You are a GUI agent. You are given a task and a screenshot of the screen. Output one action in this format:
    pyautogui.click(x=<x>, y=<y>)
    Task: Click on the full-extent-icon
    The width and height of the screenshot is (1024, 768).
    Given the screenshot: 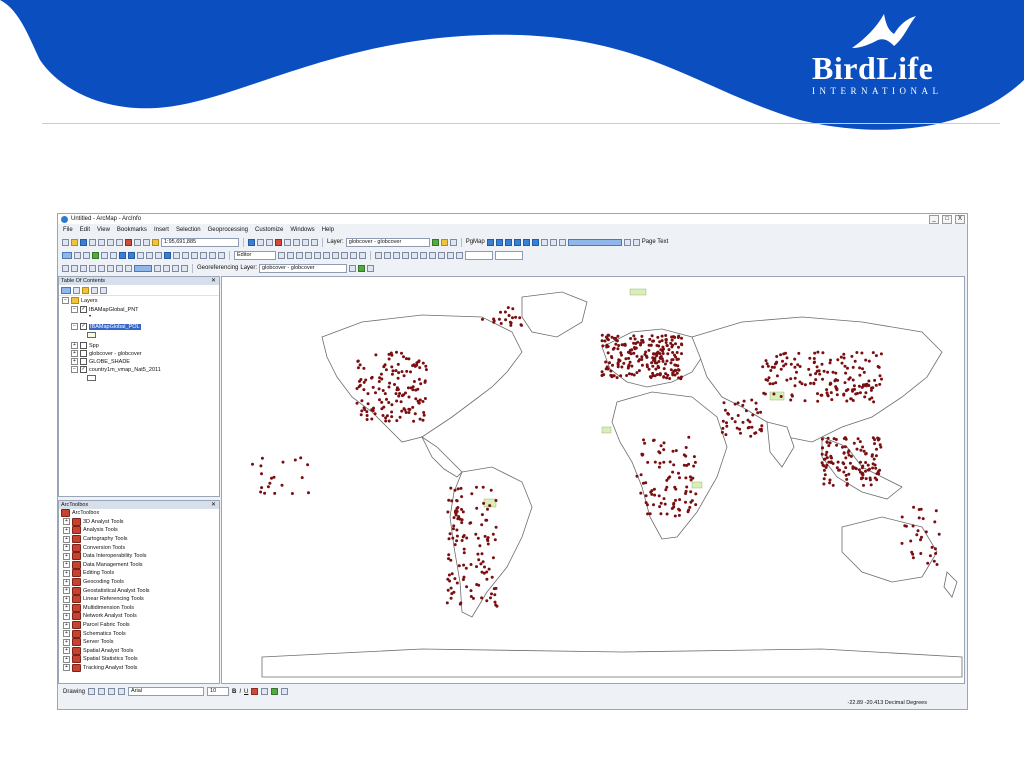 What is the action you would take?
    pyautogui.click(x=95, y=255)
    